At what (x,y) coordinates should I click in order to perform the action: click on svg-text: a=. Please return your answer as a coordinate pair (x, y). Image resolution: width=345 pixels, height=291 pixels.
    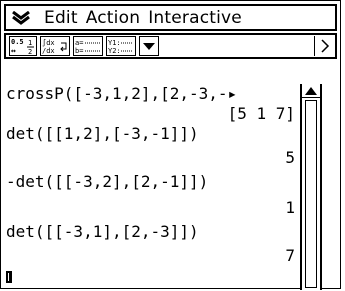
    Looking at the image, I should click on (79, 43).